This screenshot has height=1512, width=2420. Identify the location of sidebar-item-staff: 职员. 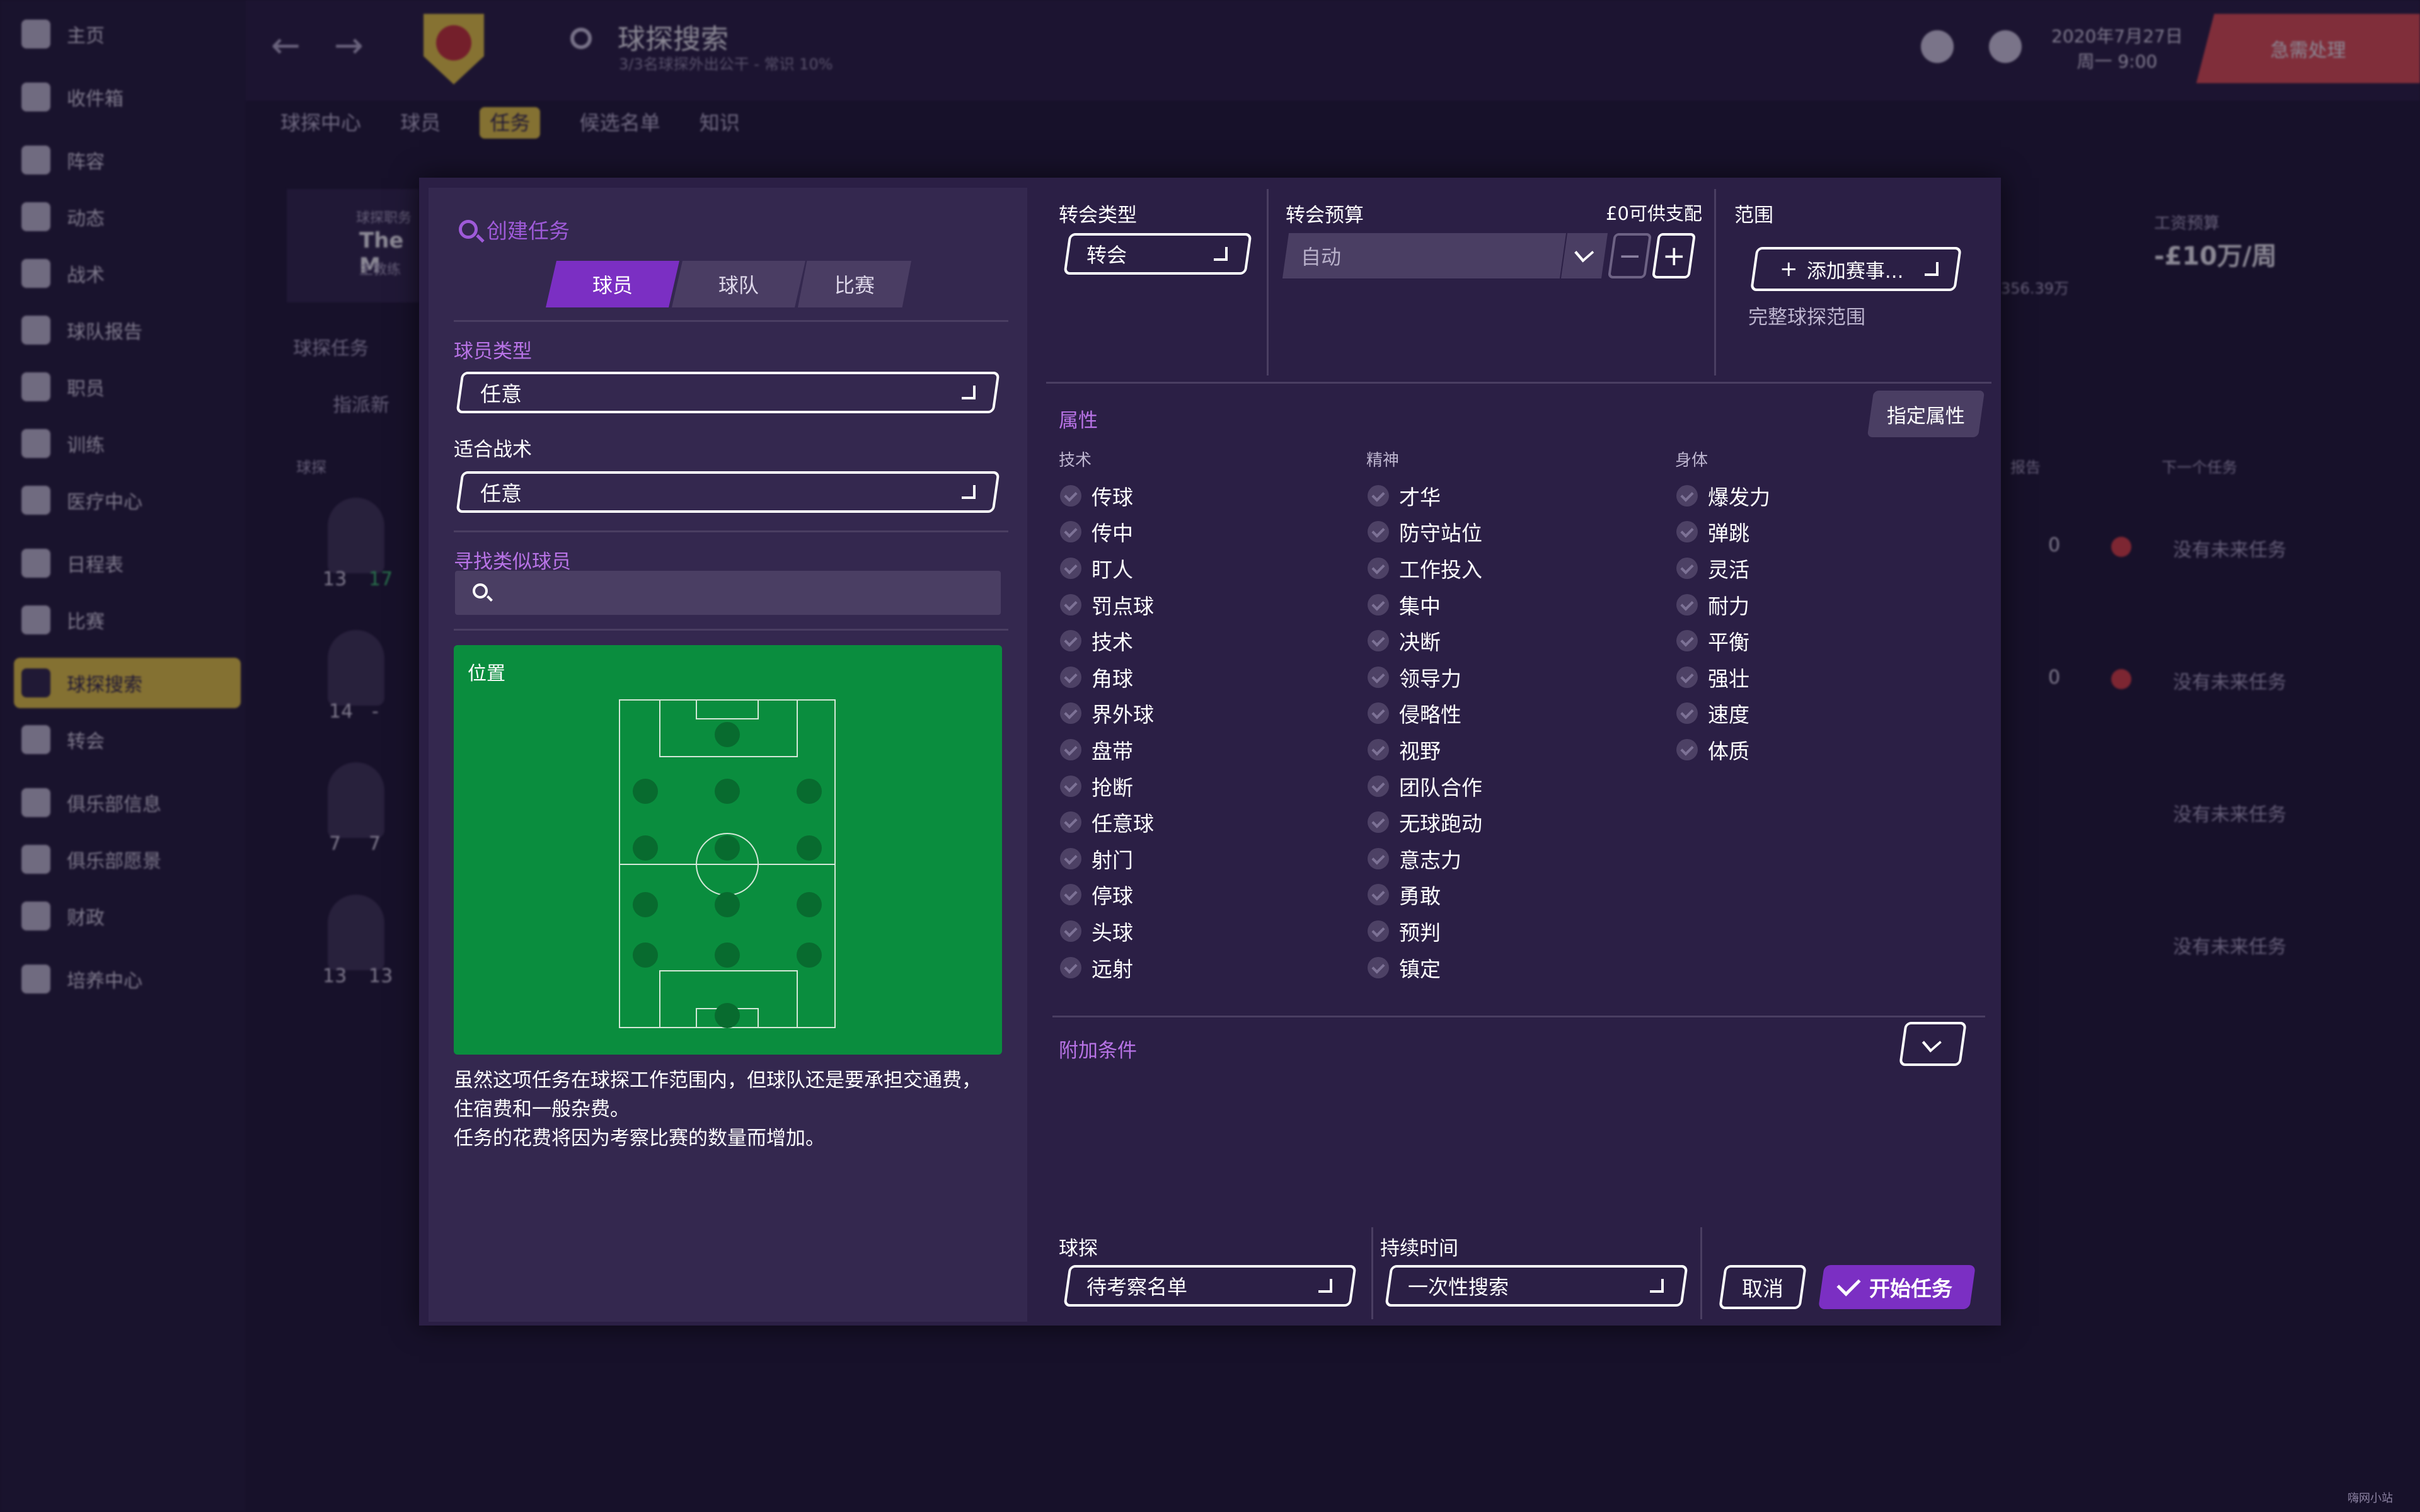
(123, 387).